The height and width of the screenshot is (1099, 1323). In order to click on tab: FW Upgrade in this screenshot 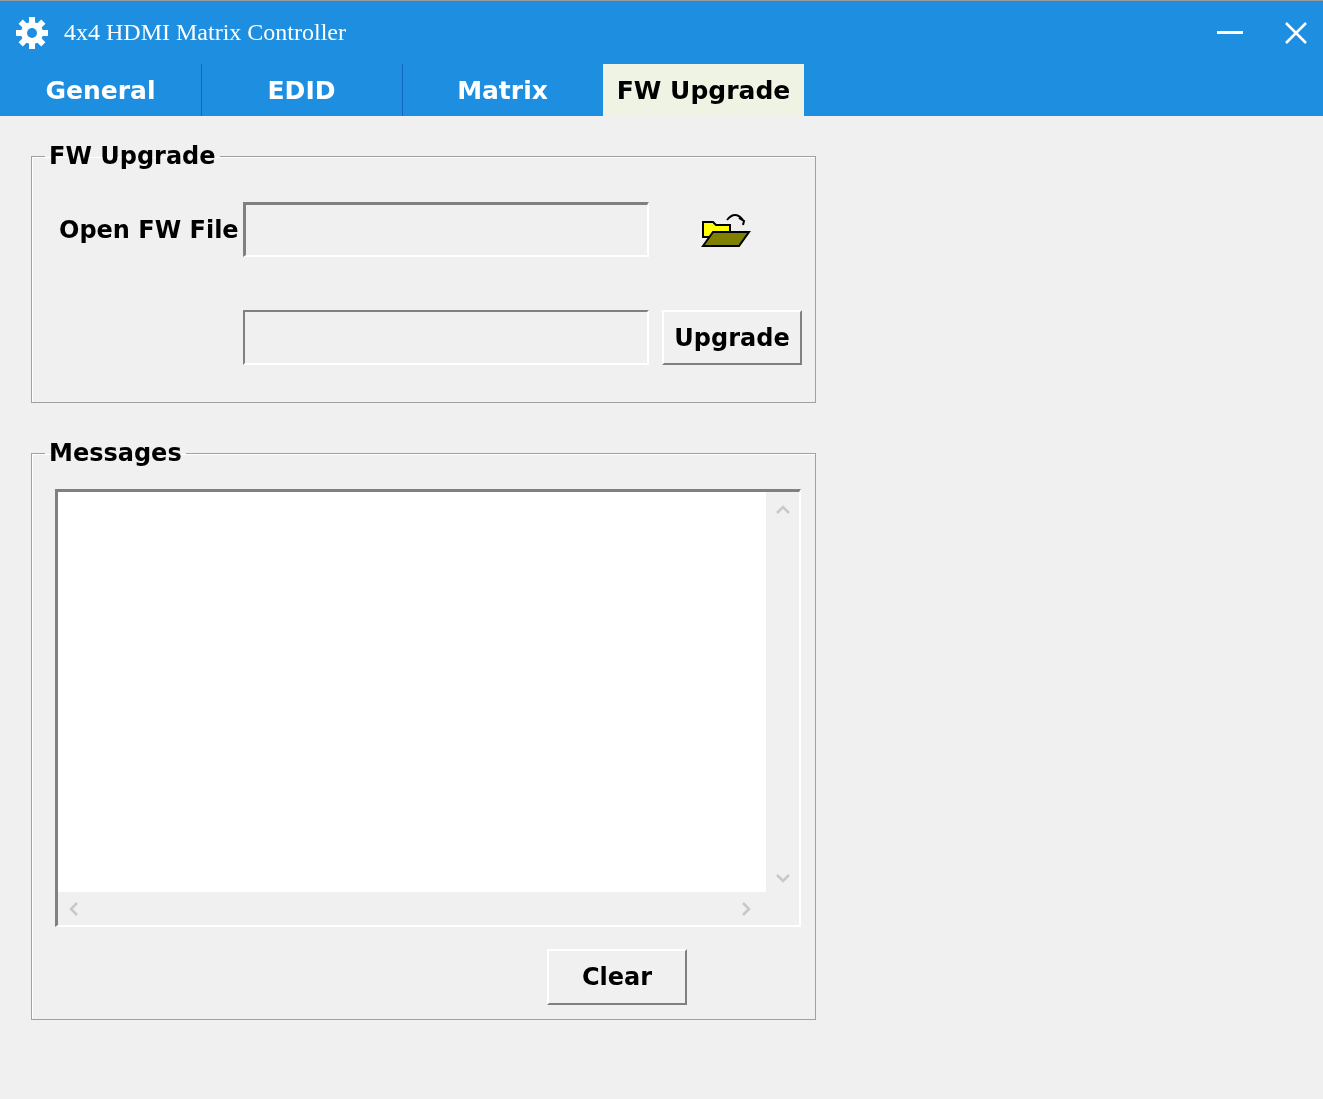, I will do `click(703, 90)`.